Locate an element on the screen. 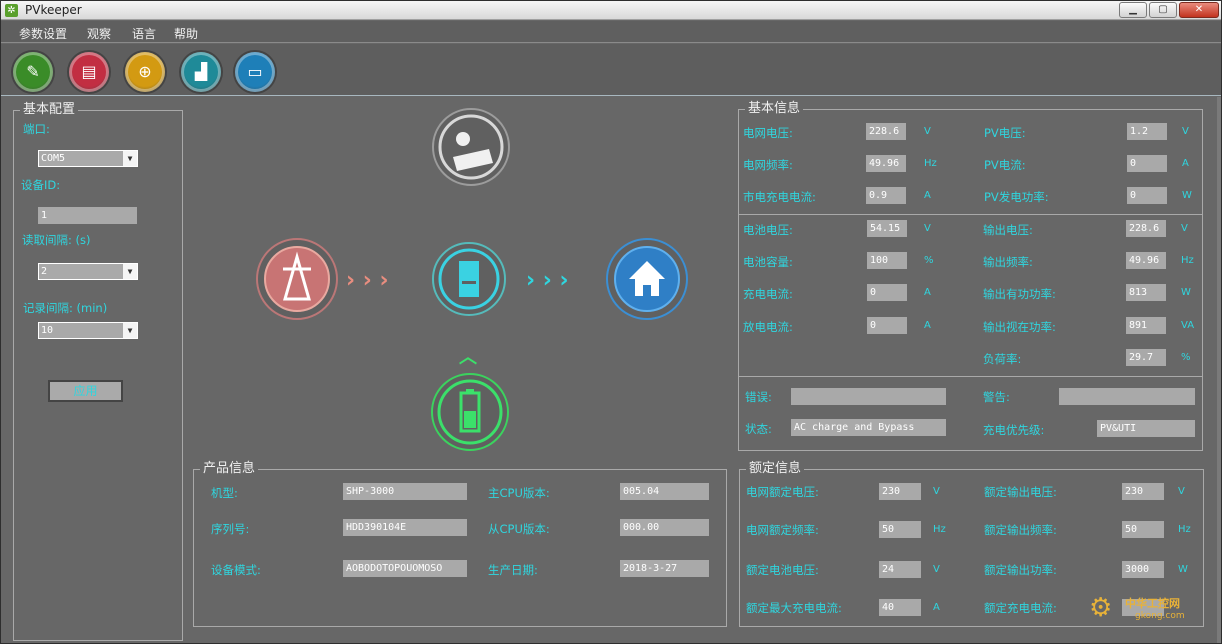 Image resolution: width=1222 pixels, height=644 pixels. basic-left2-label: 放电电流: is located at coordinates (768, 327).